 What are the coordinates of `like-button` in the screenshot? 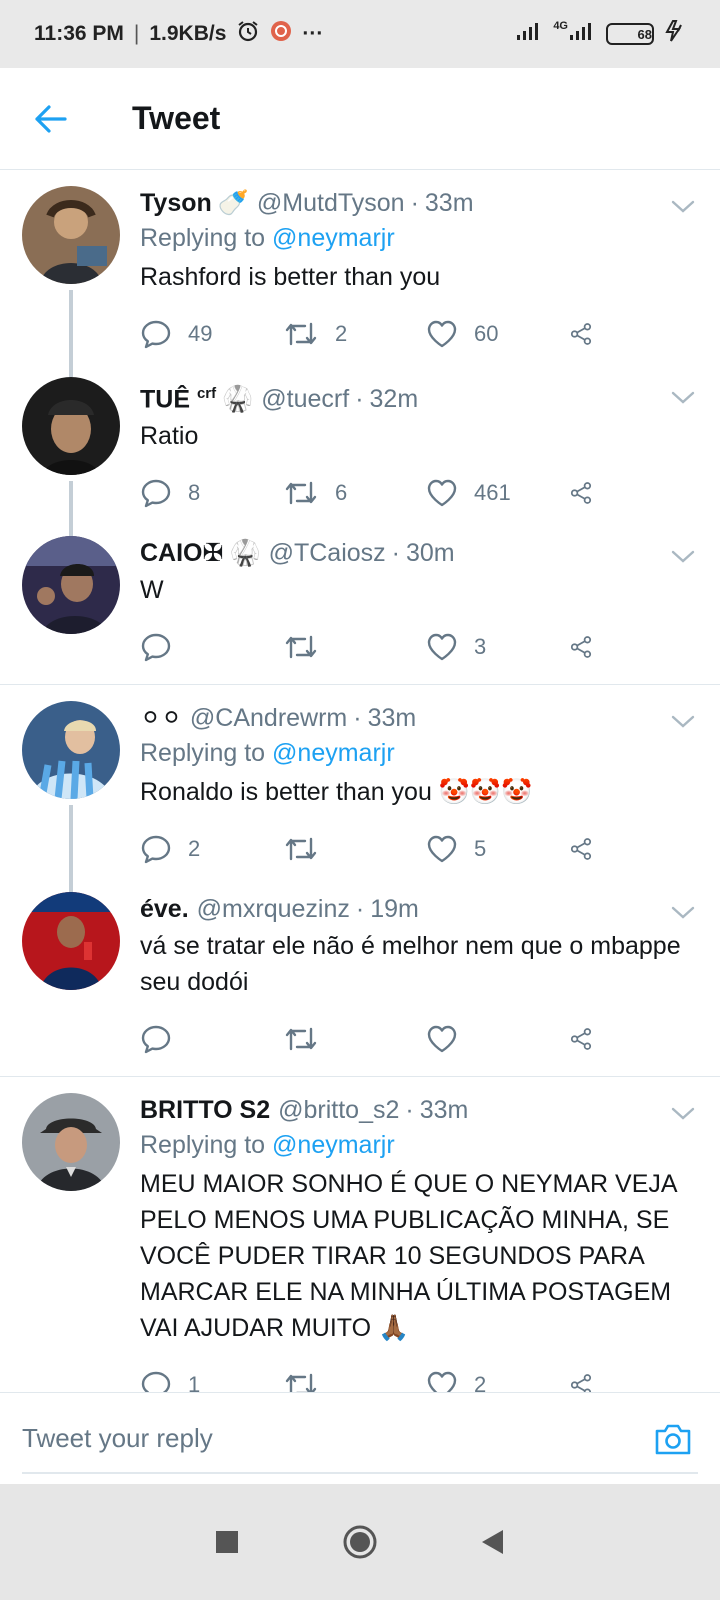 It's located at (497, 1039).